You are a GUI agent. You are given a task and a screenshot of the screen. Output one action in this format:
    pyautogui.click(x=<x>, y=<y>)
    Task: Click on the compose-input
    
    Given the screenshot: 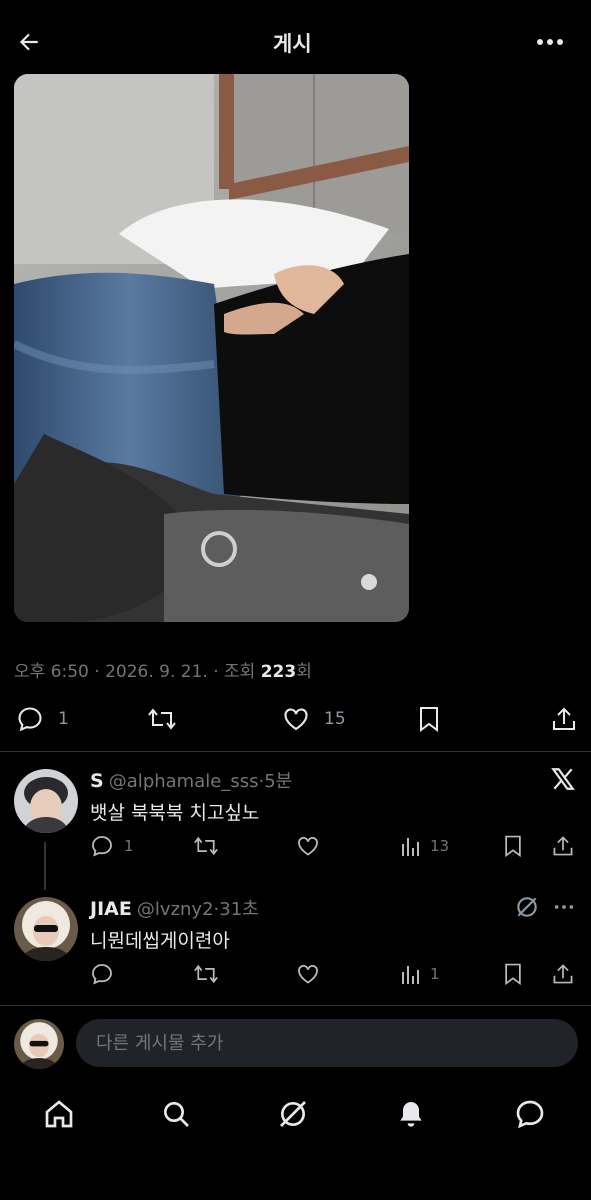 What is the action you would take?
    pyautogui.click(x=316, y=1043)
    